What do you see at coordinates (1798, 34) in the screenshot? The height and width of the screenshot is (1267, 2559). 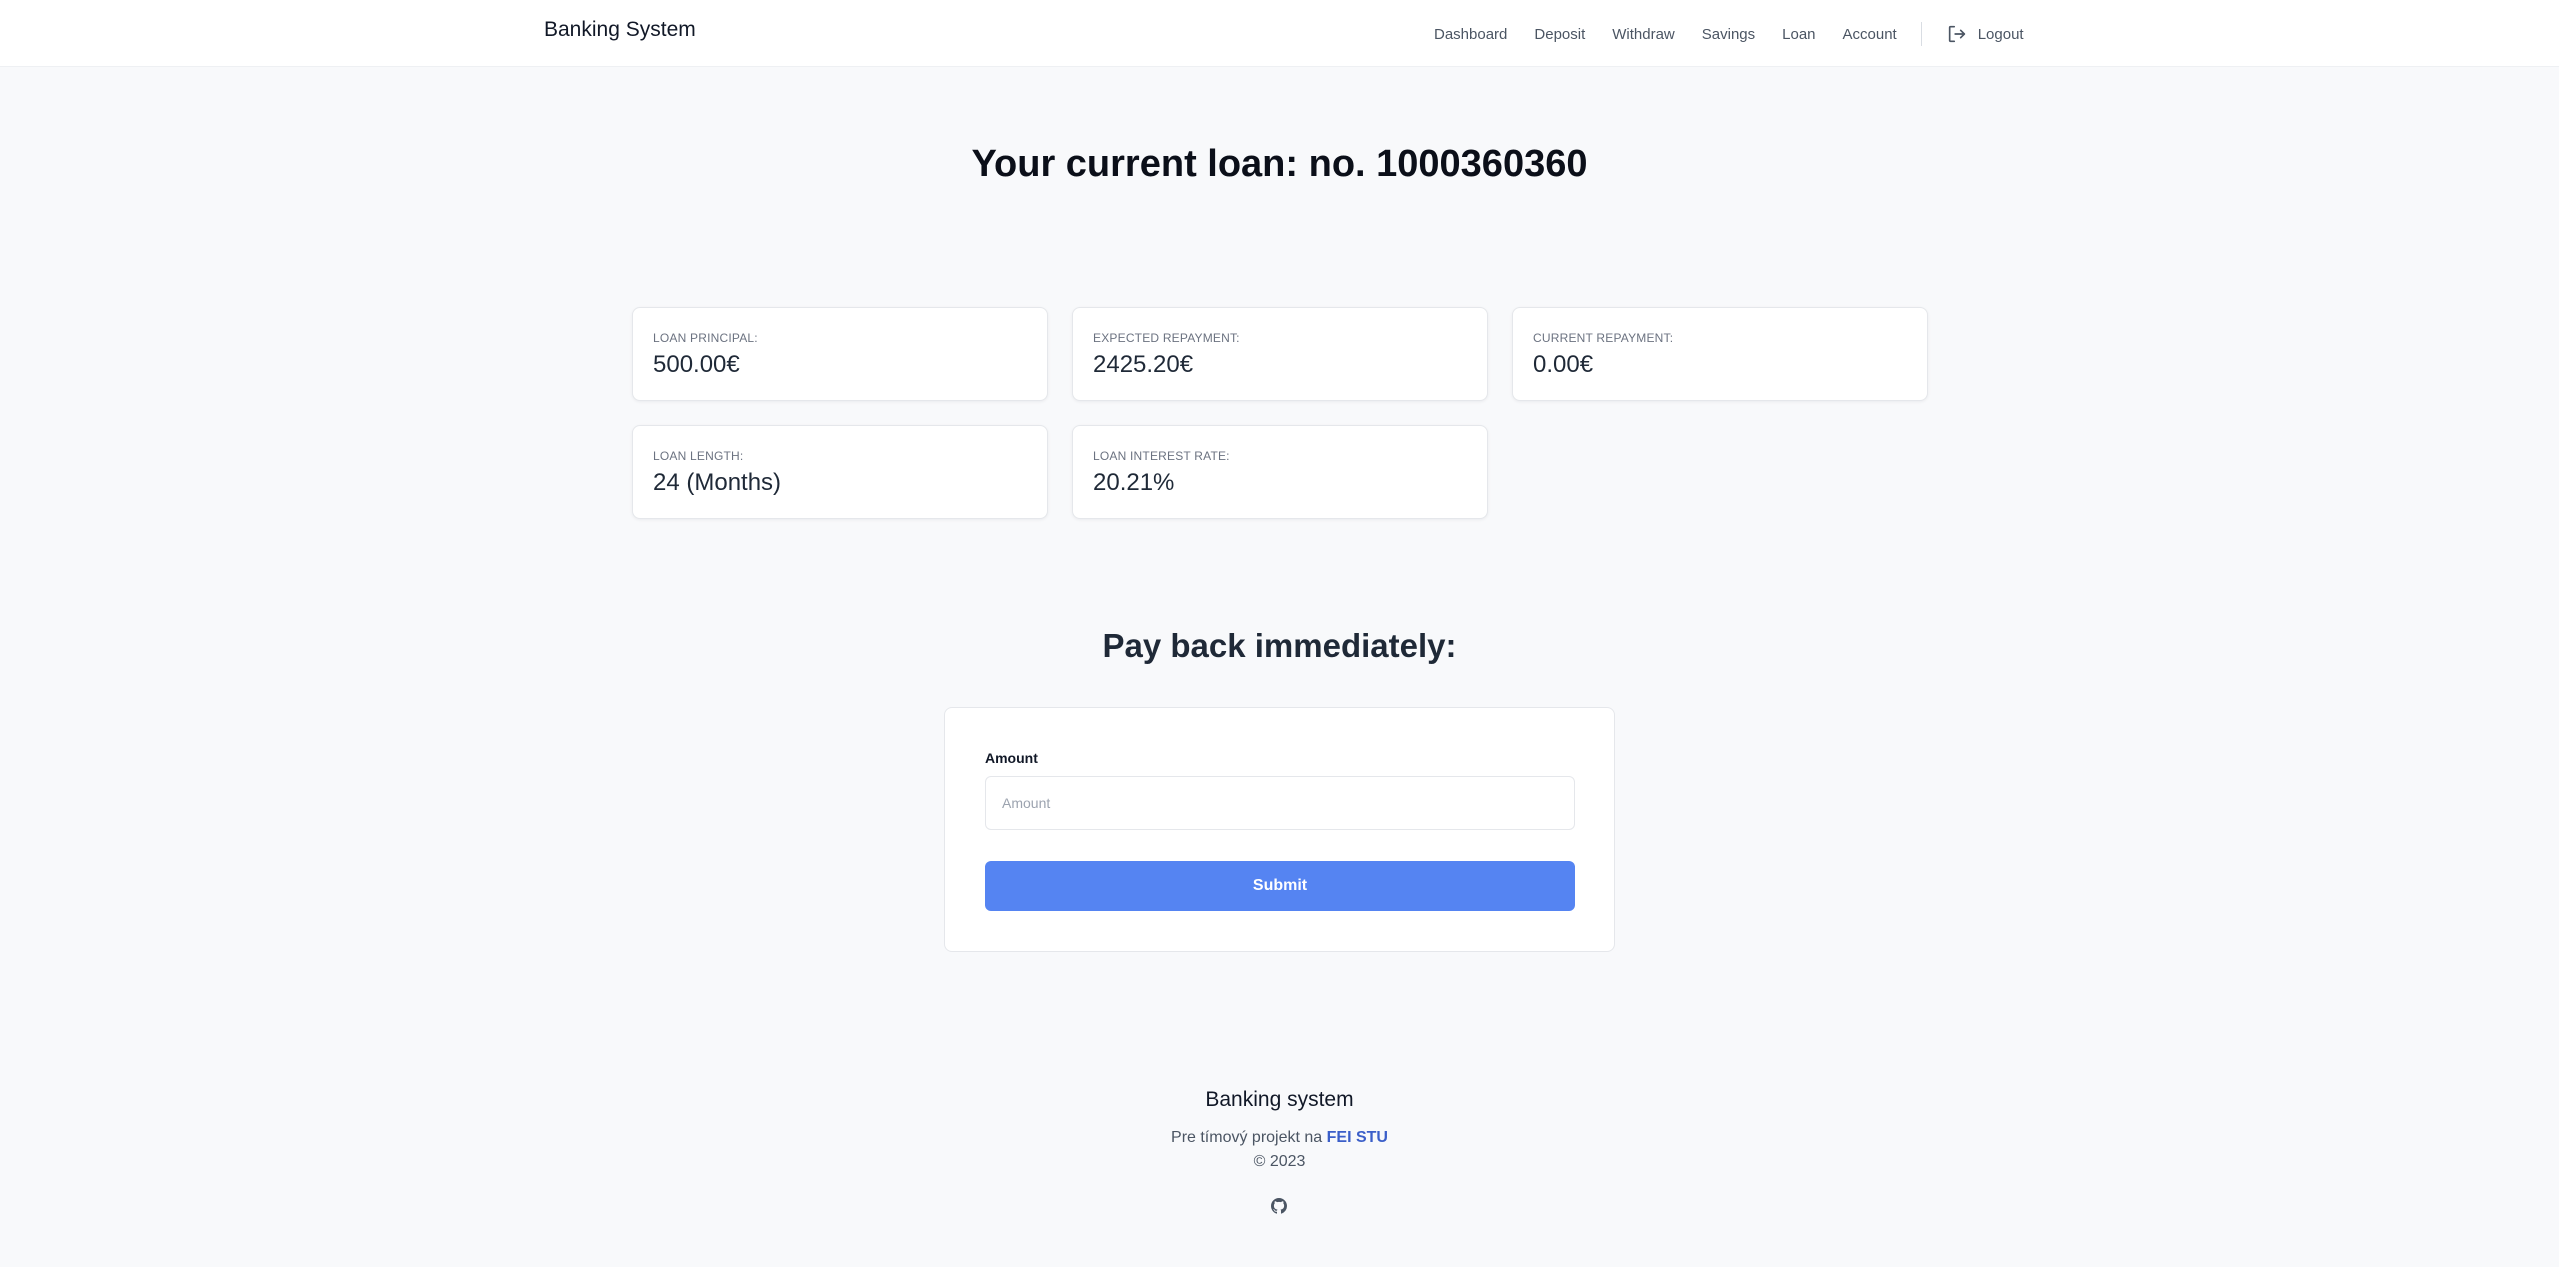 I see `nav-link-loan: Loan` at bounding box center [1798, 34].